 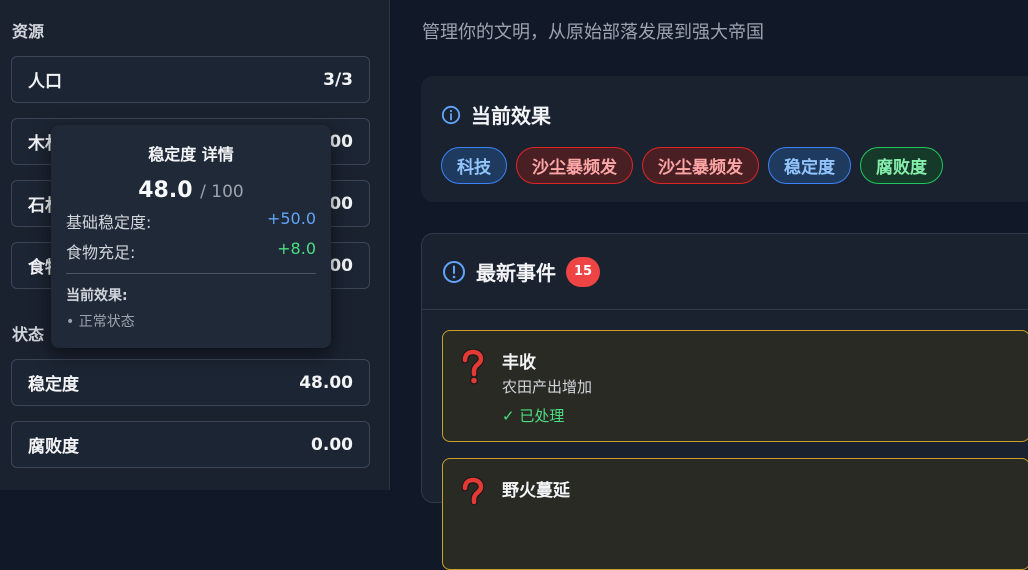 I want to click on effects-header: 当前效果, so click(x=734, y=114).